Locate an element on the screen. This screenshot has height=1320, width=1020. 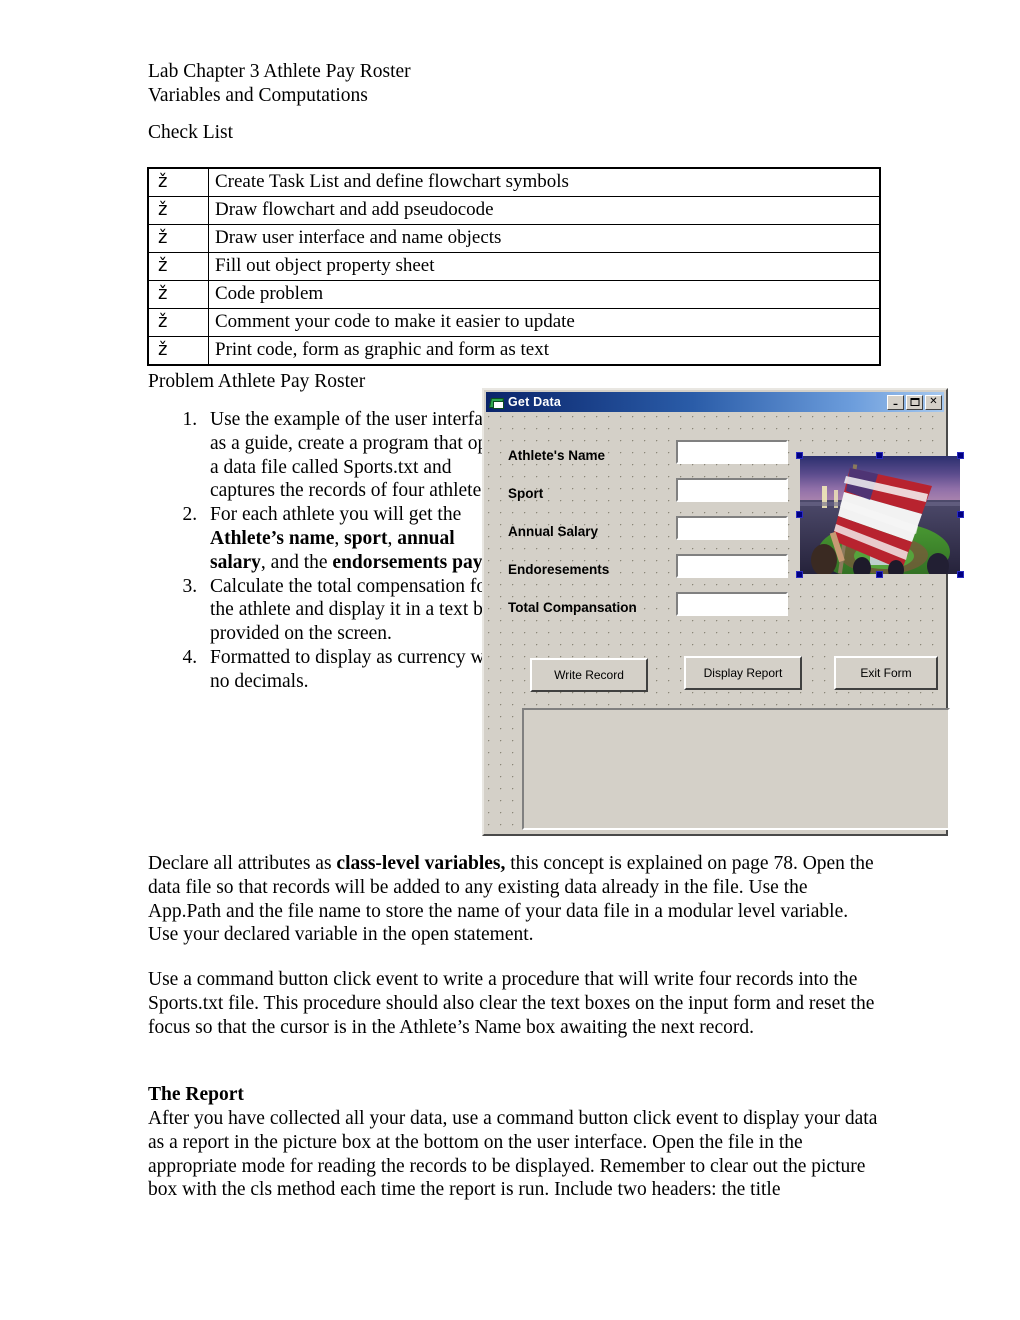
vb-form-title: Get Data is located at coordinates (535, 402).